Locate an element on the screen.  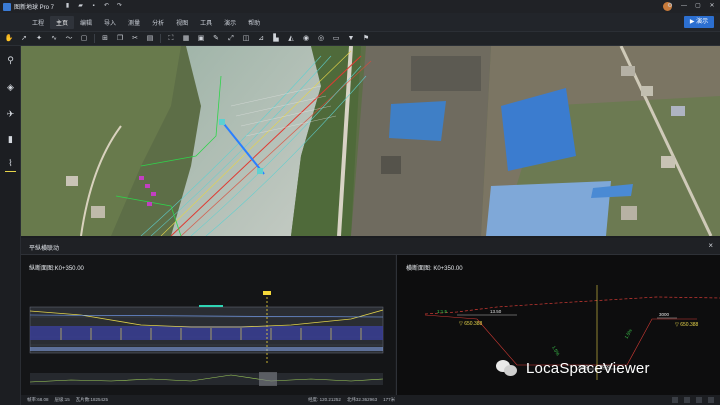
panel-header: 平纵横联动 × is located at coordinates (370, 246).